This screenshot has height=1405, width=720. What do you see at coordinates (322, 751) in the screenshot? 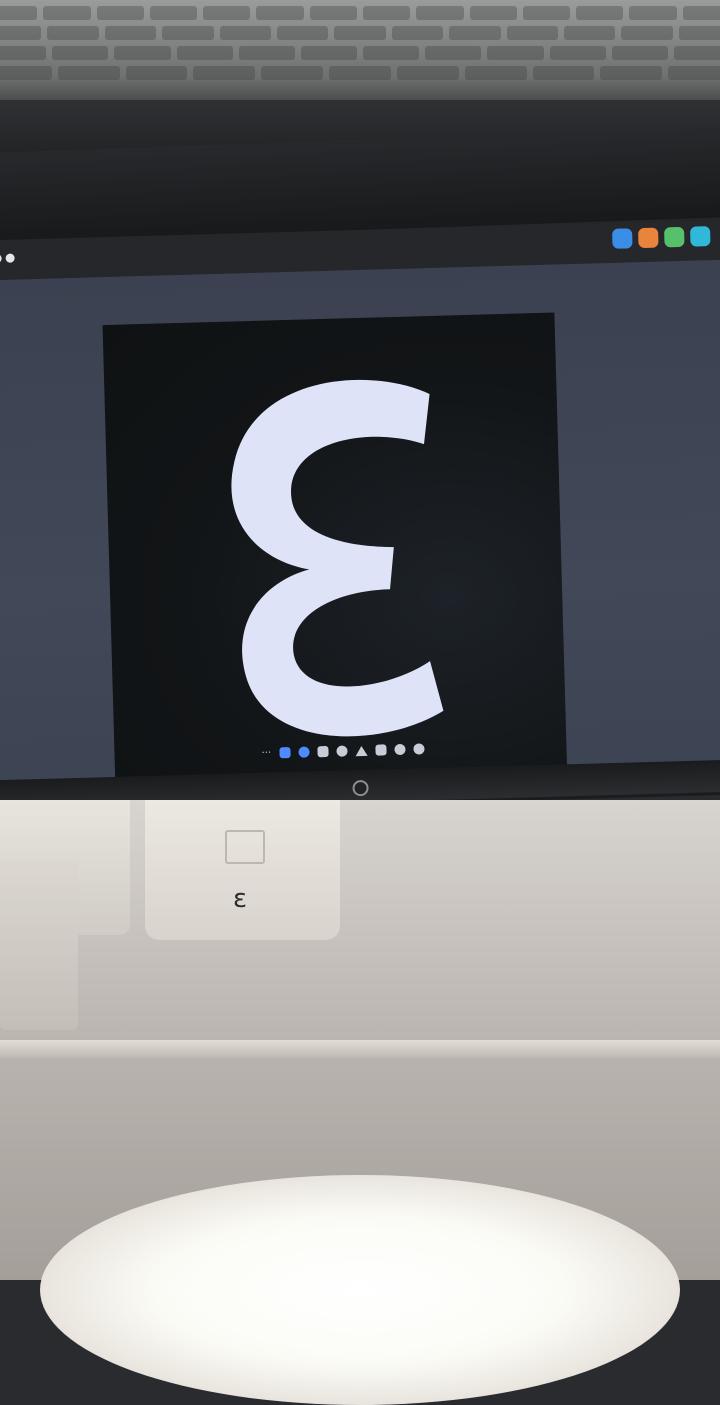
I see `email-icon` at bounding box center [322, 751].